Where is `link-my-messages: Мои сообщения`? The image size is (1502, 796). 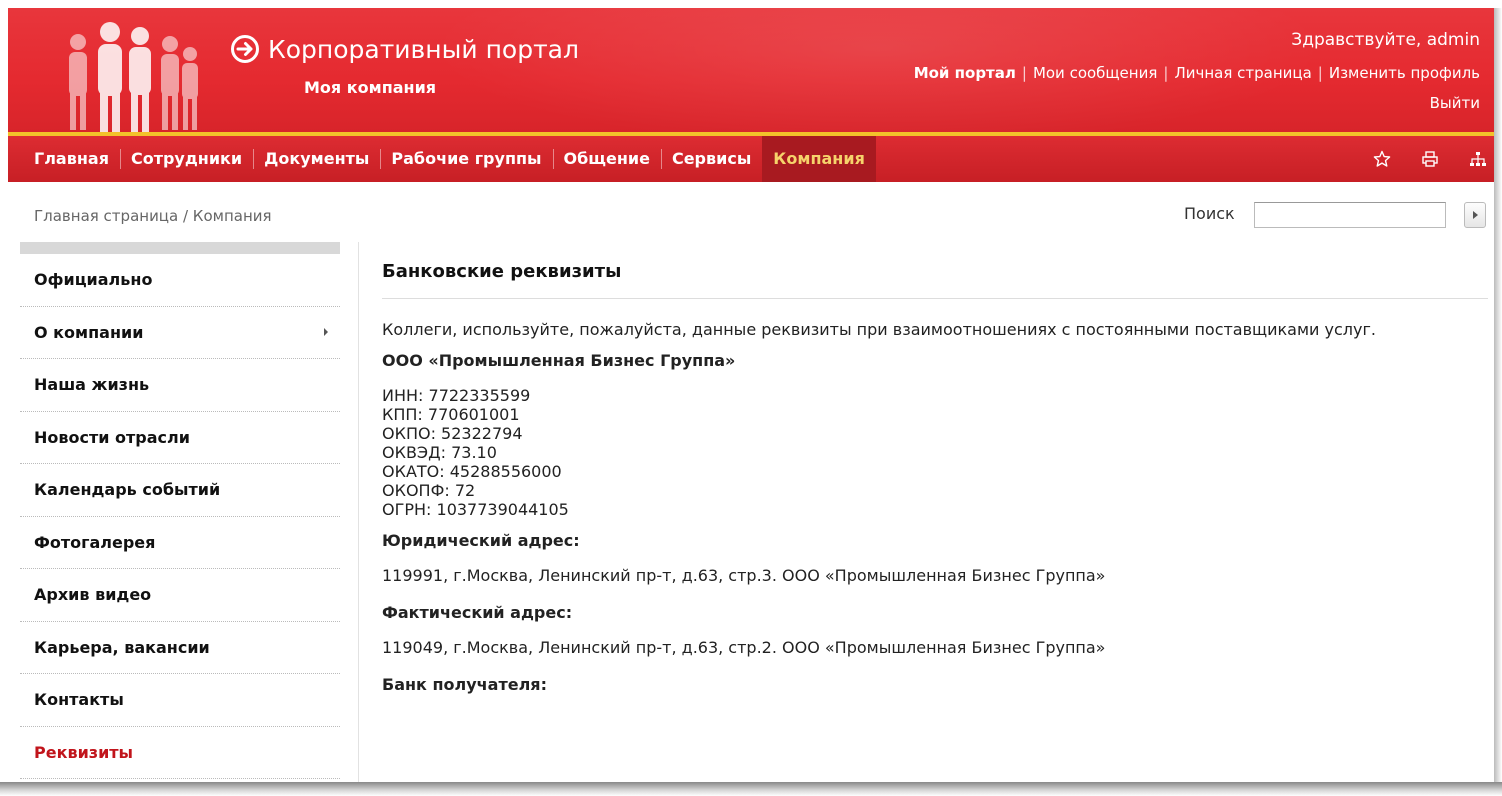
link-my-messages: Мои сообщения is located at coordinates (1095, 73).